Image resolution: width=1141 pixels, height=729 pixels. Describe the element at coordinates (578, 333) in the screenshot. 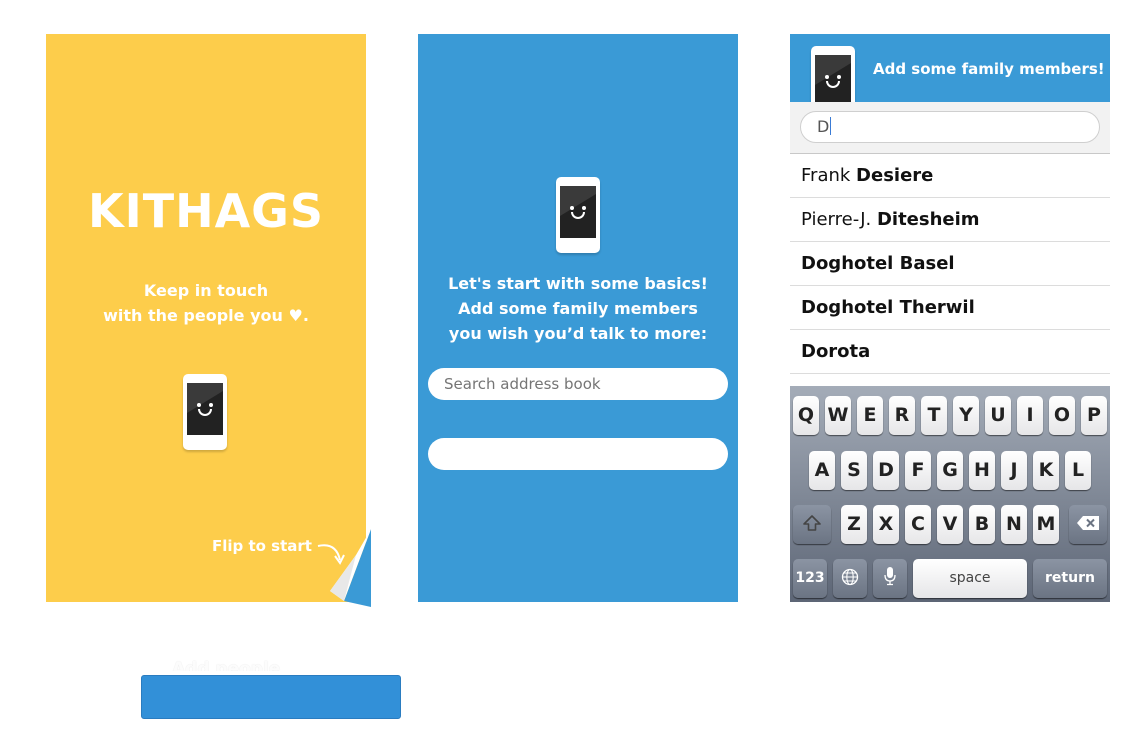

I see `intro-line-3: you wish you’d talk to more:` at that location.